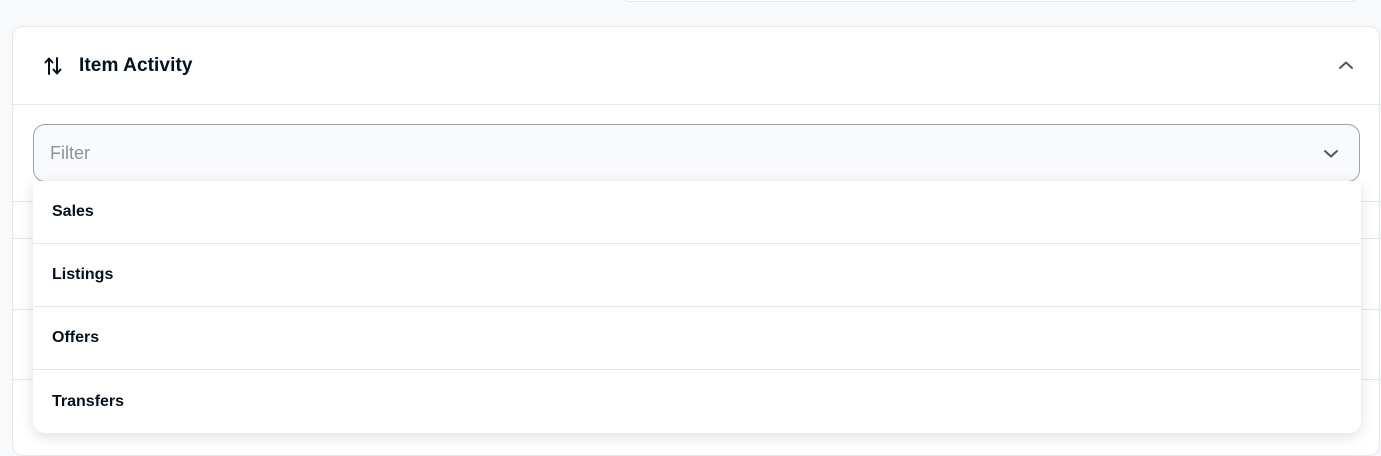  I want to click on dropdown-option-transfers: Transfers, so click(697, 401).